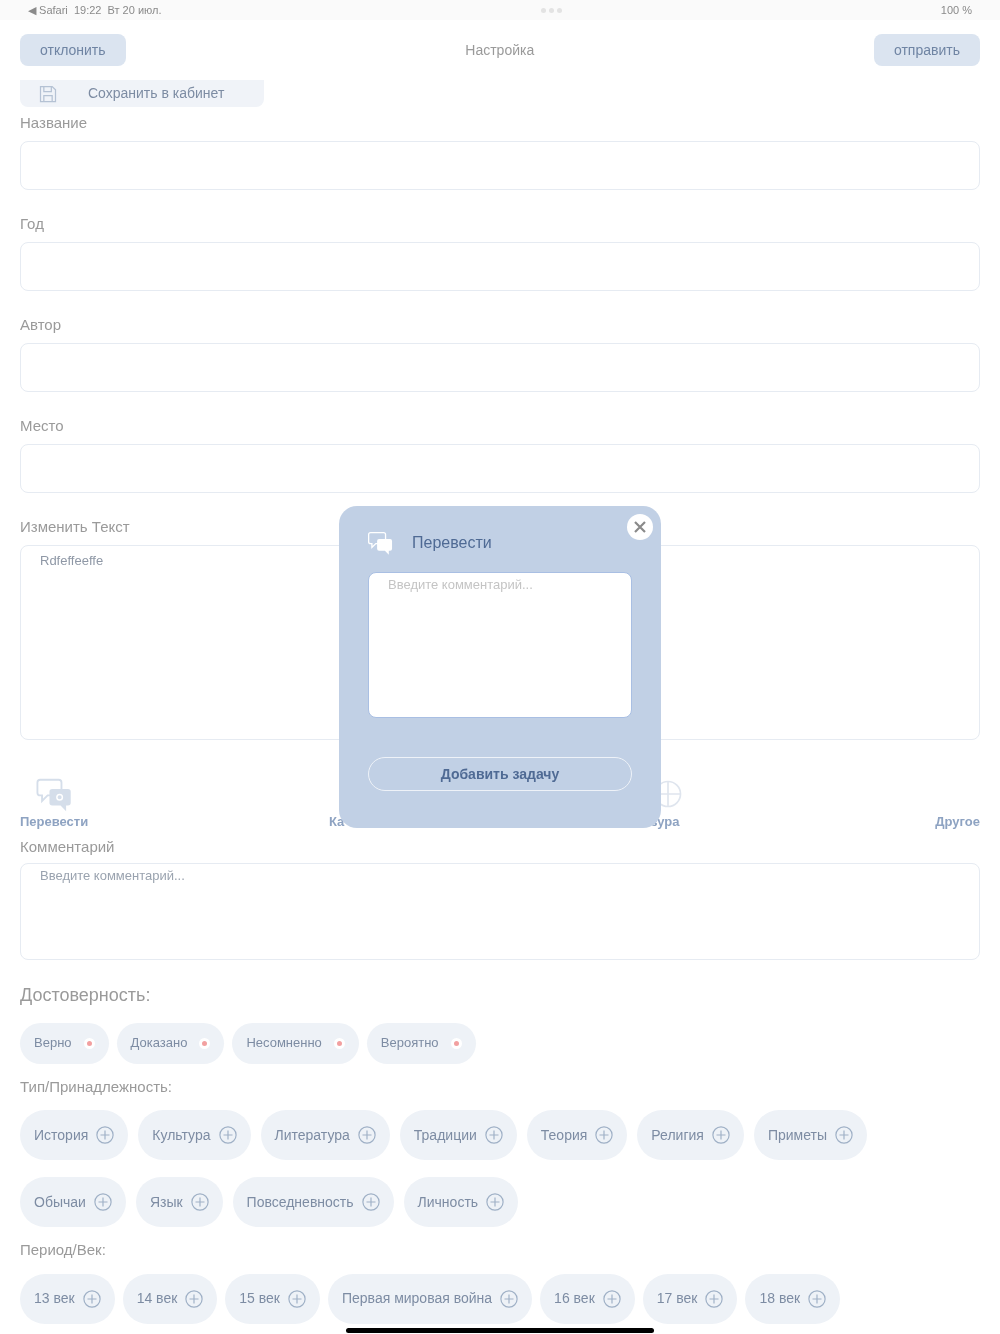 This screenshot has height=1334, width=1000. What do you see at coordinates (957, 822) in the screenshot?
I see `task-label: Другое` at bounding box center [957, 822].